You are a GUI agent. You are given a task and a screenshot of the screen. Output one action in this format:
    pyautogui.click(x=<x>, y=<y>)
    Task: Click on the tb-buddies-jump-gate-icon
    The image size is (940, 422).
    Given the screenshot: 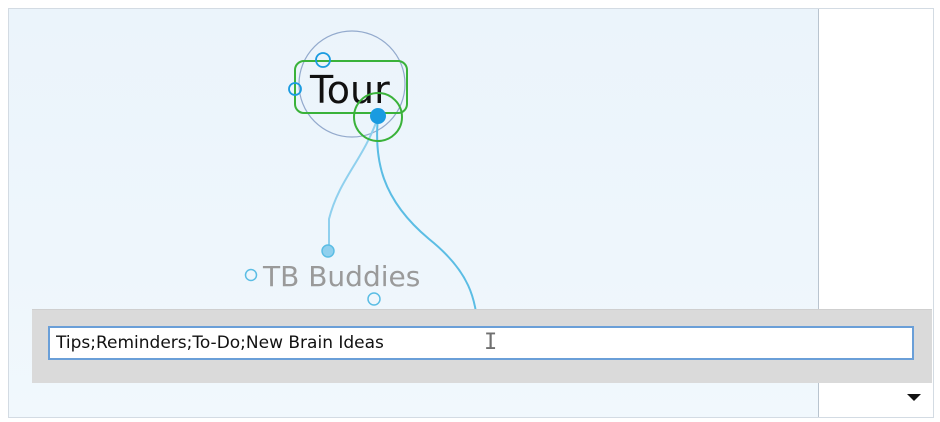 What is the action you would take?
    pyautogui.click(x=251, y=275)
    